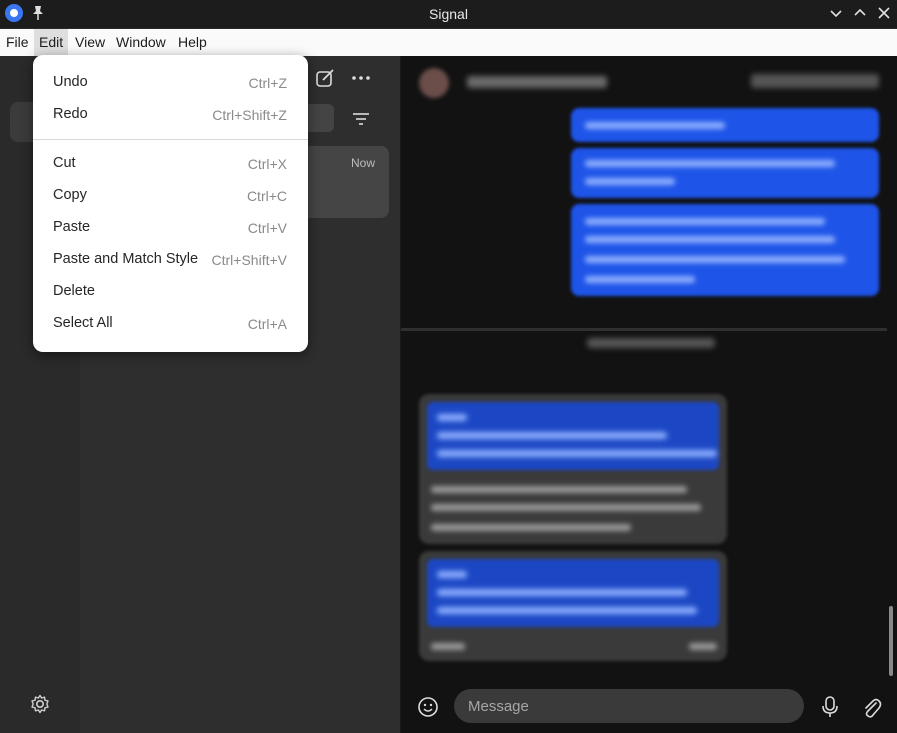 The image size is (897, 733). What do you see at coordinates (70, 195) in the screenshot?
I see `menu-item-label: Copy` at bounding box center [70, 195].